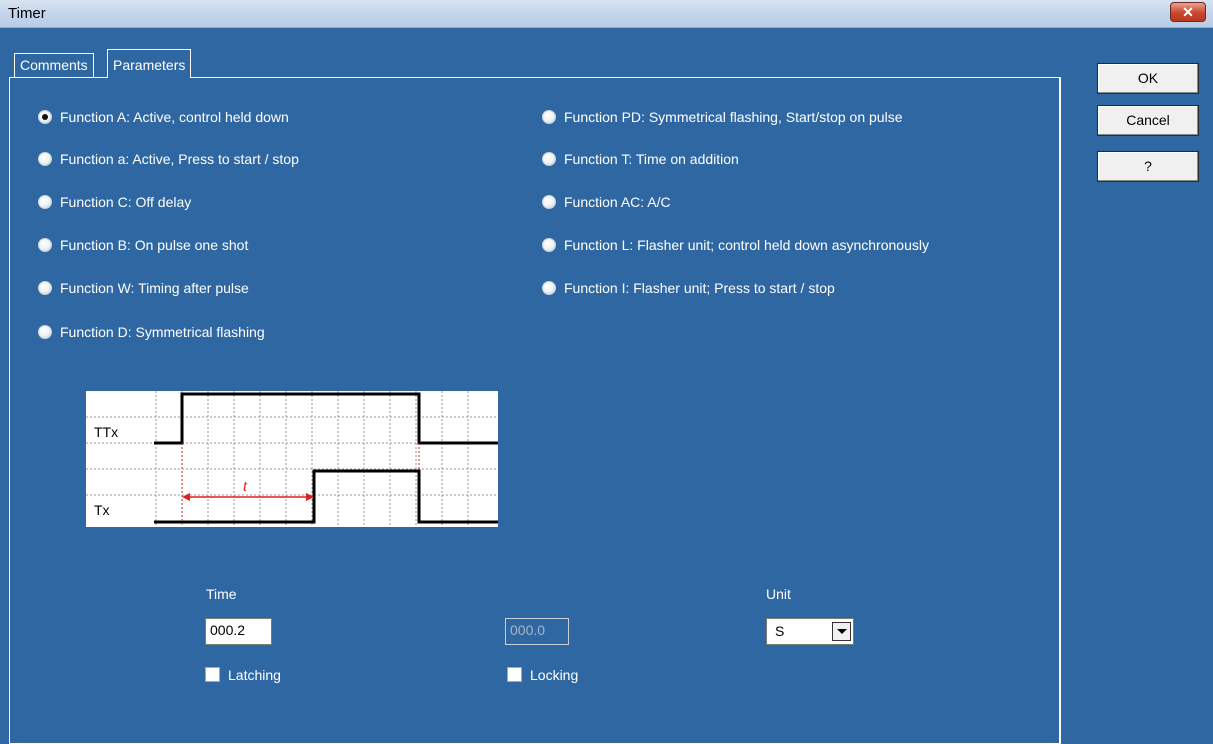 This screenshot has height=744, width=1213. Describe the element at coordinates (617, 202) in the screenshot. I see `radio-label: Function AC: A/C` at that location.